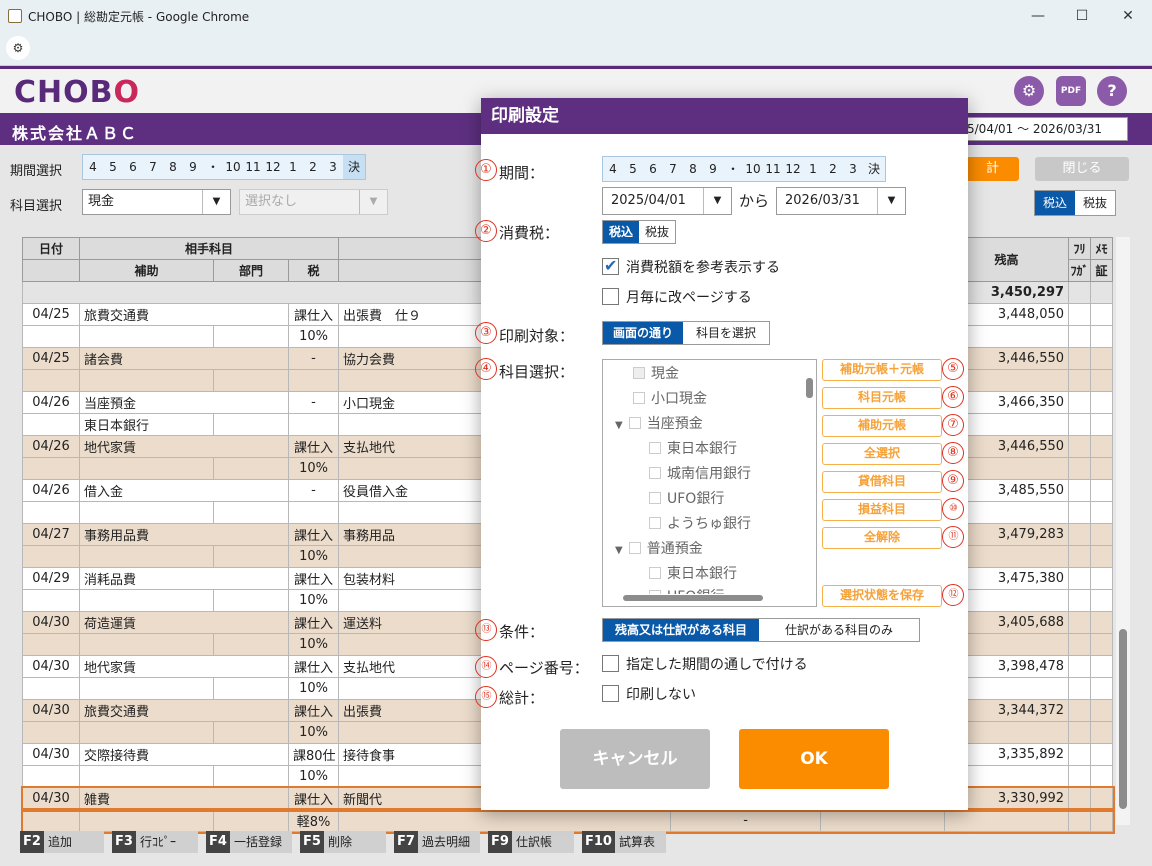  I want to click on cancel-button: キャンセル, so click(635, 759).